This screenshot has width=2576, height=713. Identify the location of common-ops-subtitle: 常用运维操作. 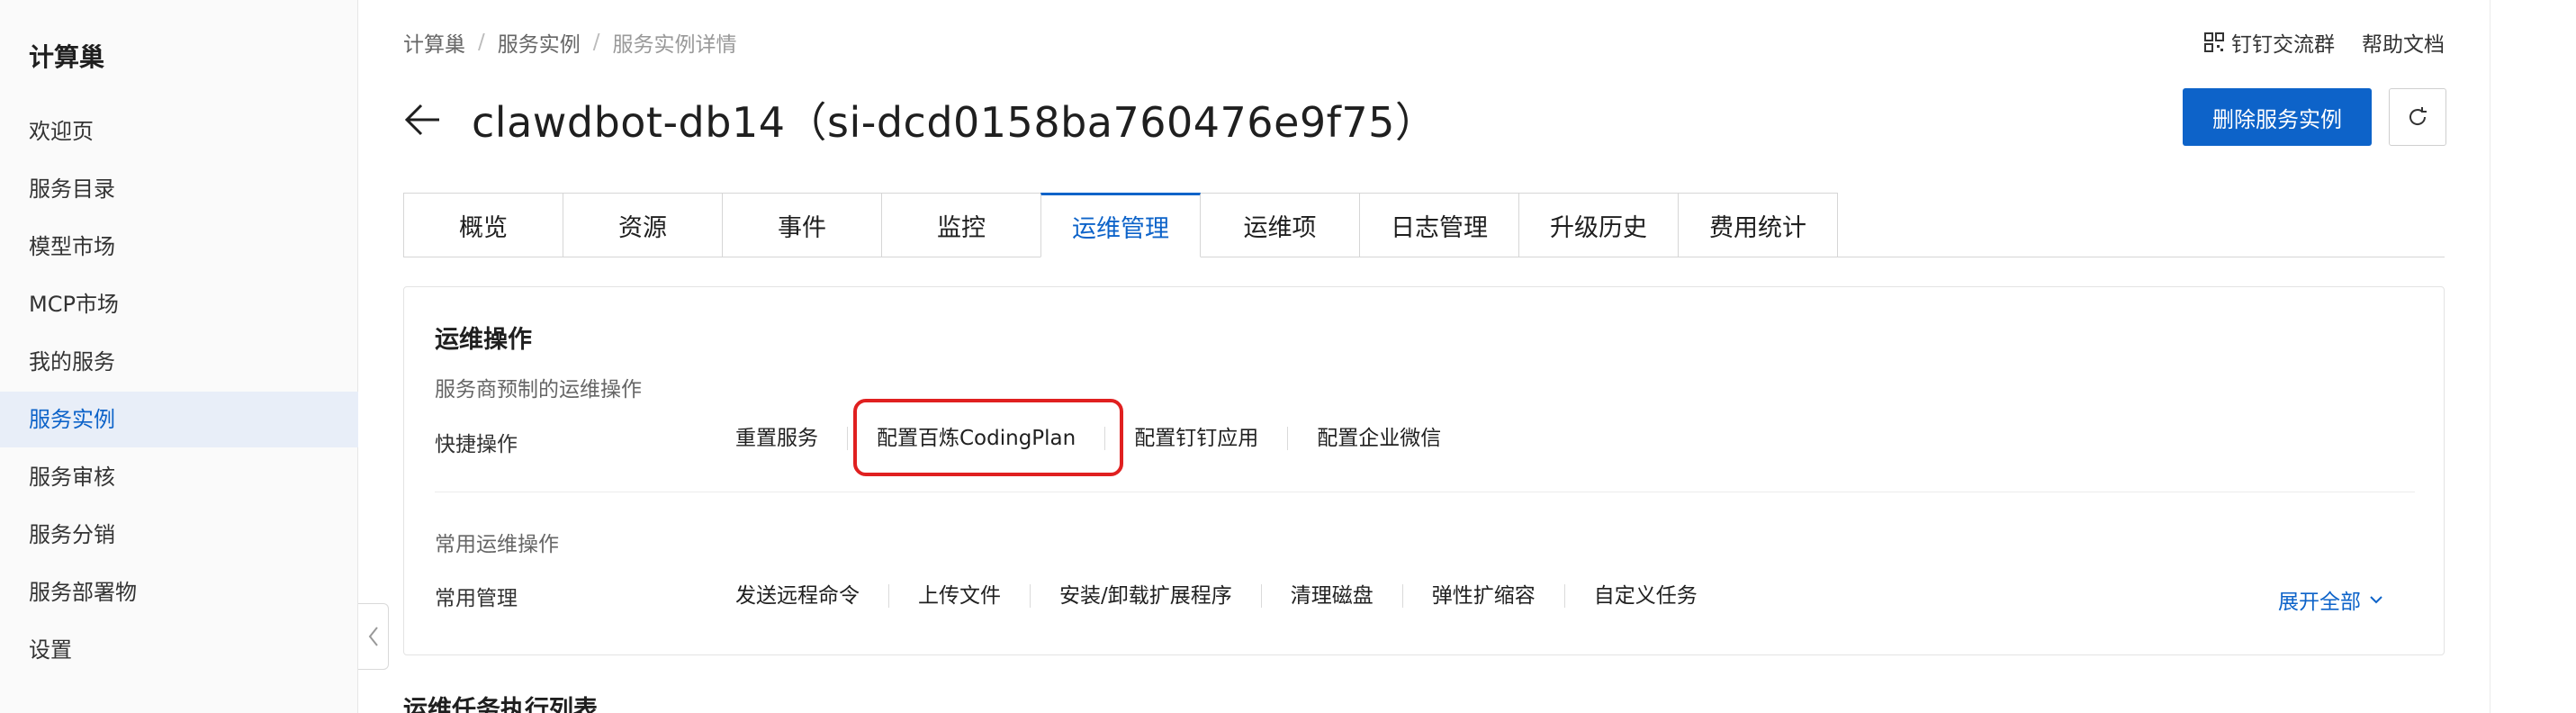
(497, 544).